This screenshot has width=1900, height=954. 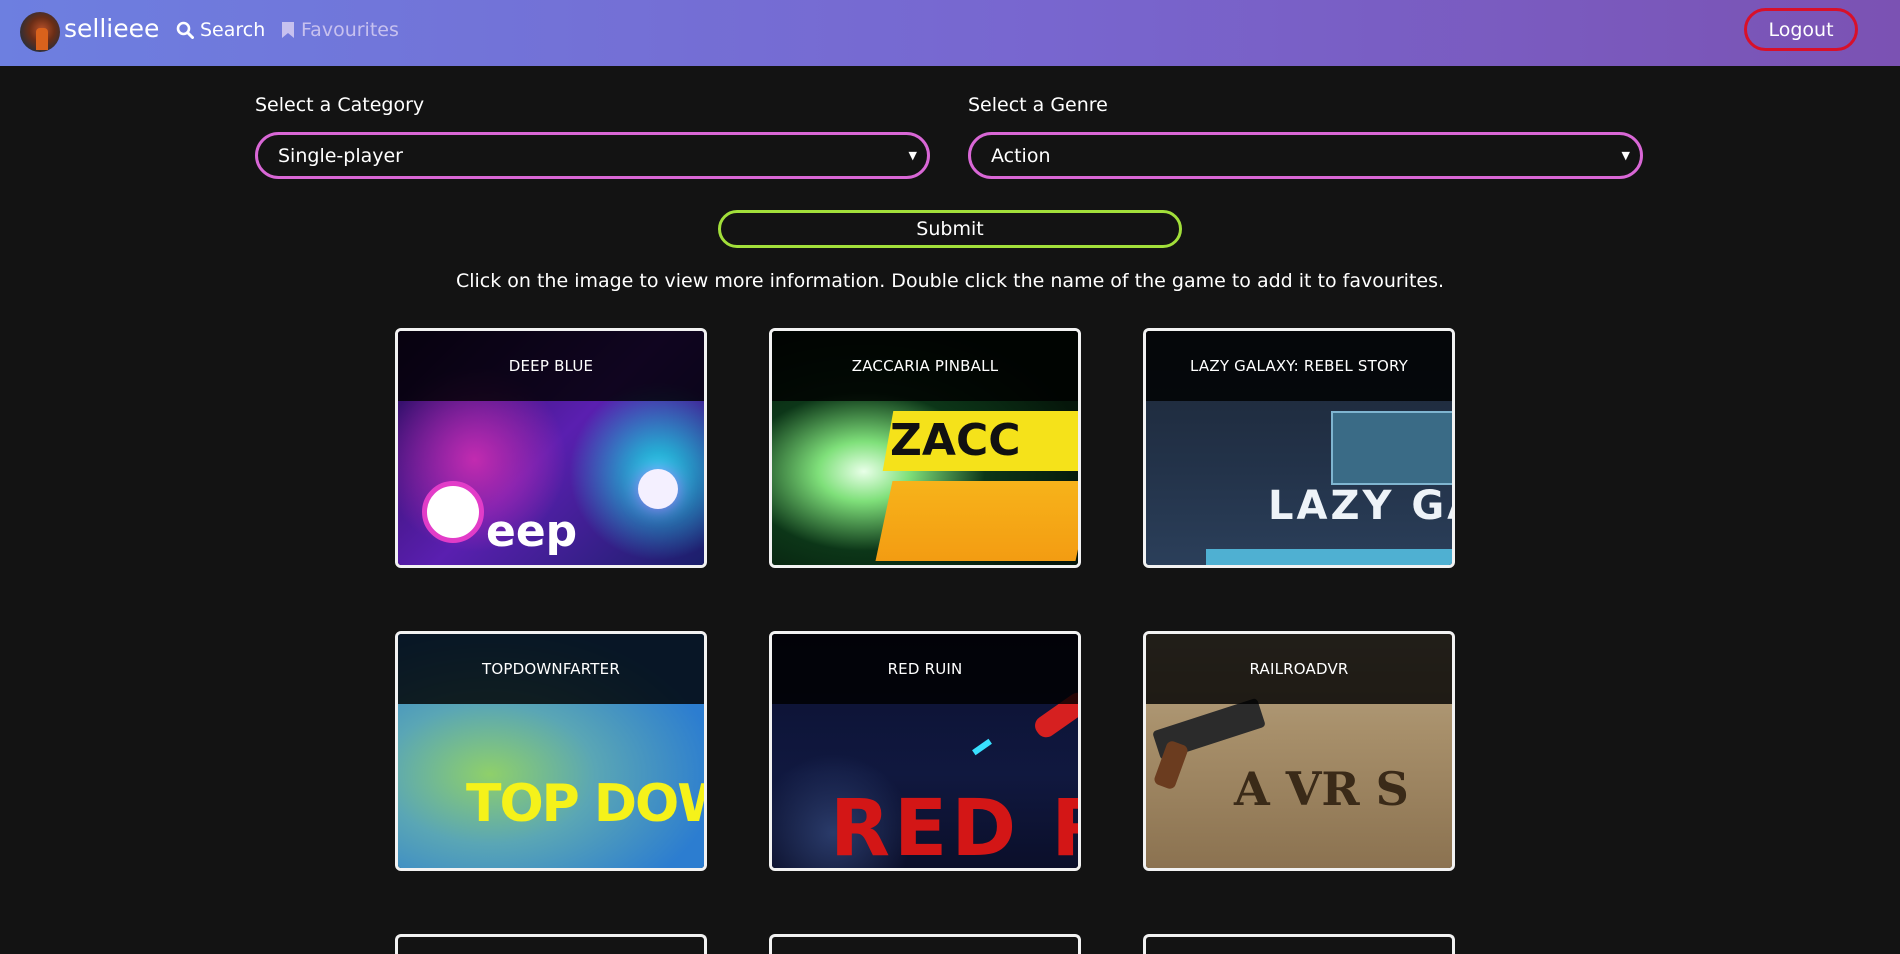 I want to click on category-select: Single-player ▼, so click(x=592, y=155).